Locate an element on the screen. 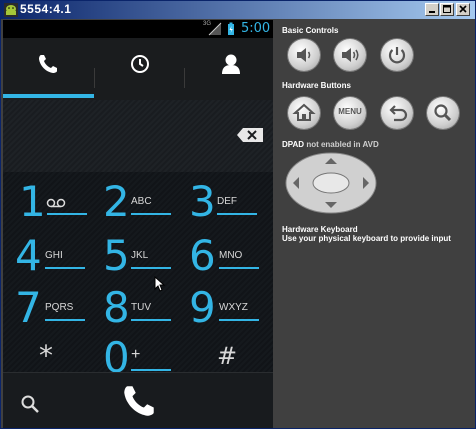  volume-down-button is located at coordinates (304, 55).